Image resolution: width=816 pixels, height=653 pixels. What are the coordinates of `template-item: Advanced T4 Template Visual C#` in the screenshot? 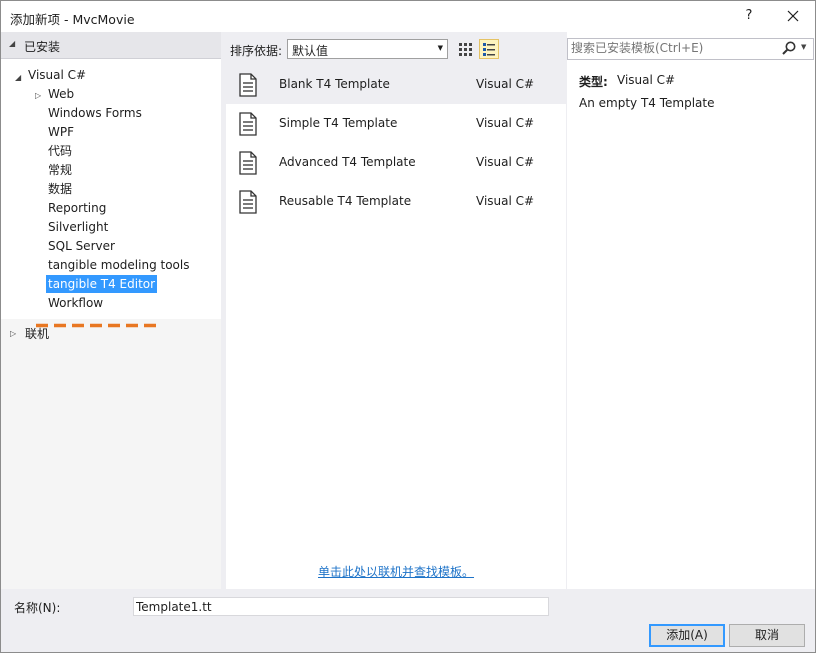 It's located at (396, 163).